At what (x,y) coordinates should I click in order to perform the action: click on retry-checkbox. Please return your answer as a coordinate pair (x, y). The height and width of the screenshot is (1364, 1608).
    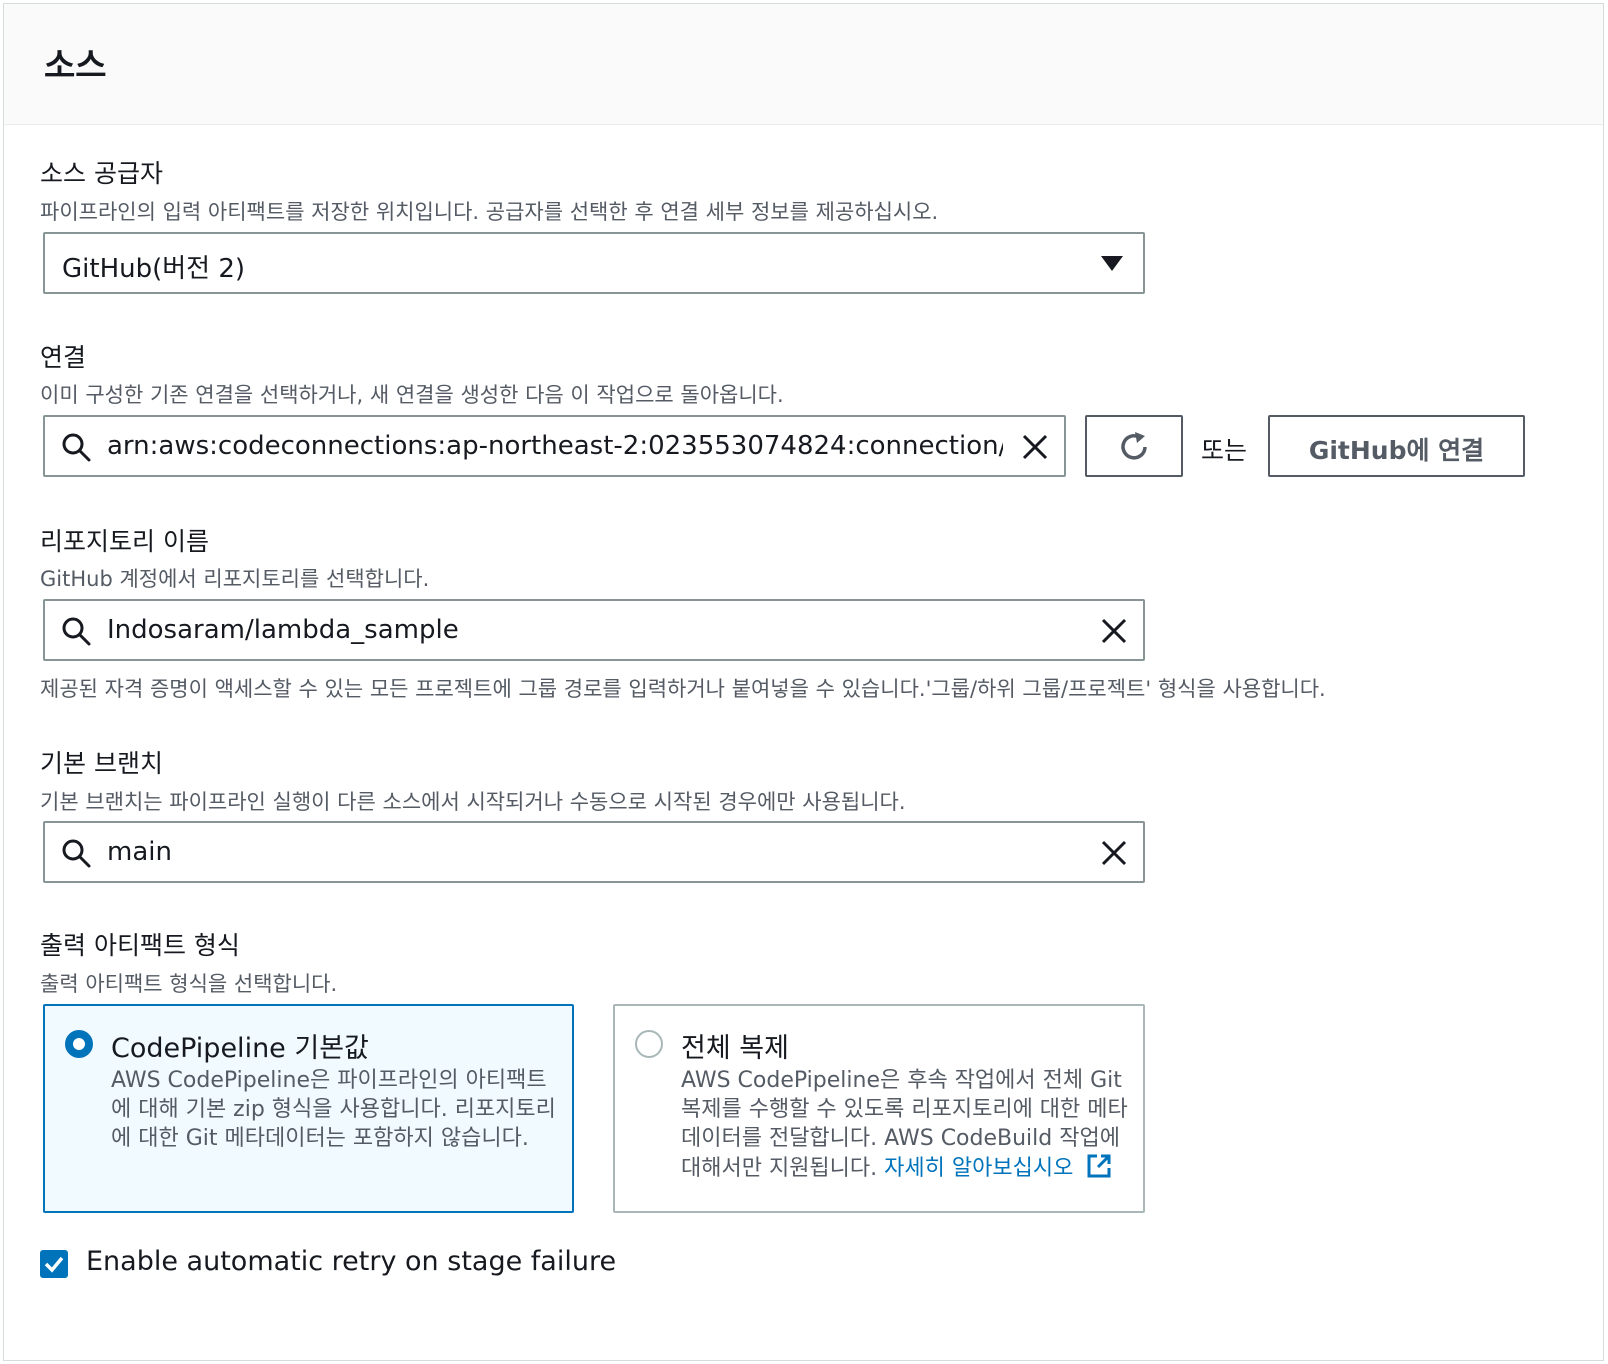
    Looking at the image, I should click on (54, 1264).